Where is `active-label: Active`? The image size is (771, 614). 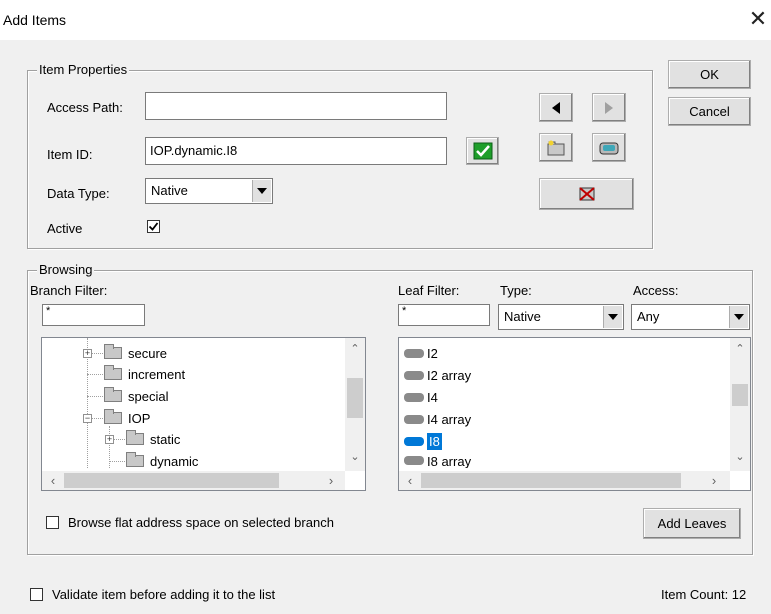 active-label: Active is located at coordinates (65, 228).